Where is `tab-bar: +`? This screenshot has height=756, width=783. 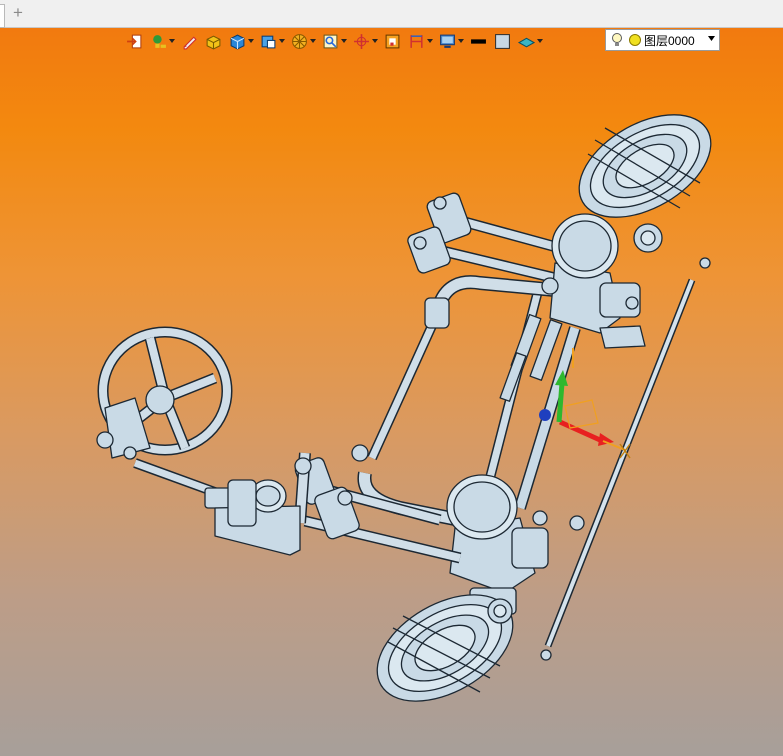 tab-bar: + is located at coordinates (391, 14).